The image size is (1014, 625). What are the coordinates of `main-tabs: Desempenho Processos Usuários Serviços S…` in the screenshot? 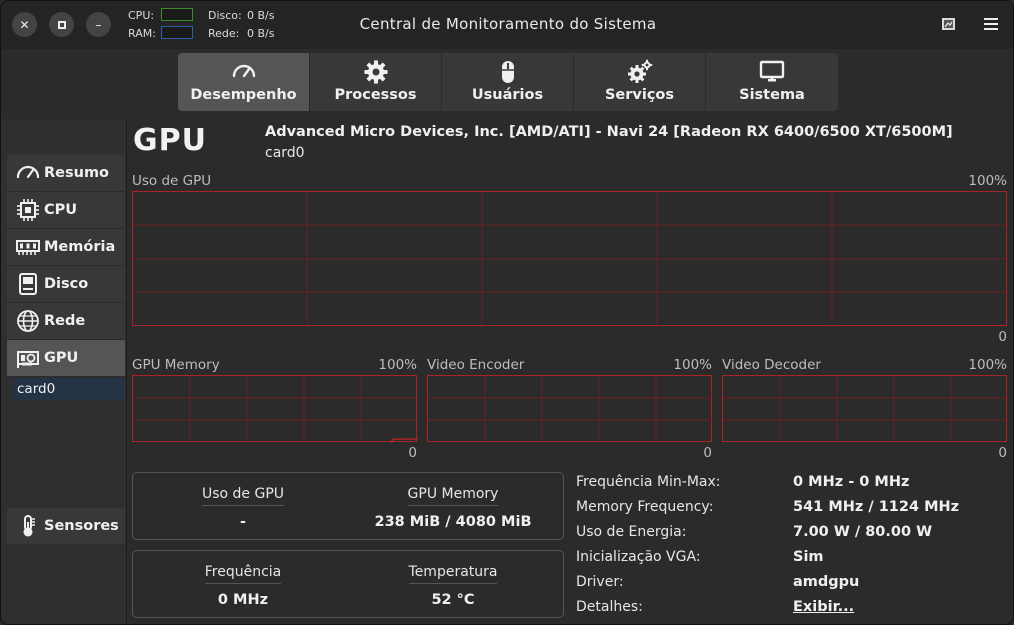 It's located at (508, 82).